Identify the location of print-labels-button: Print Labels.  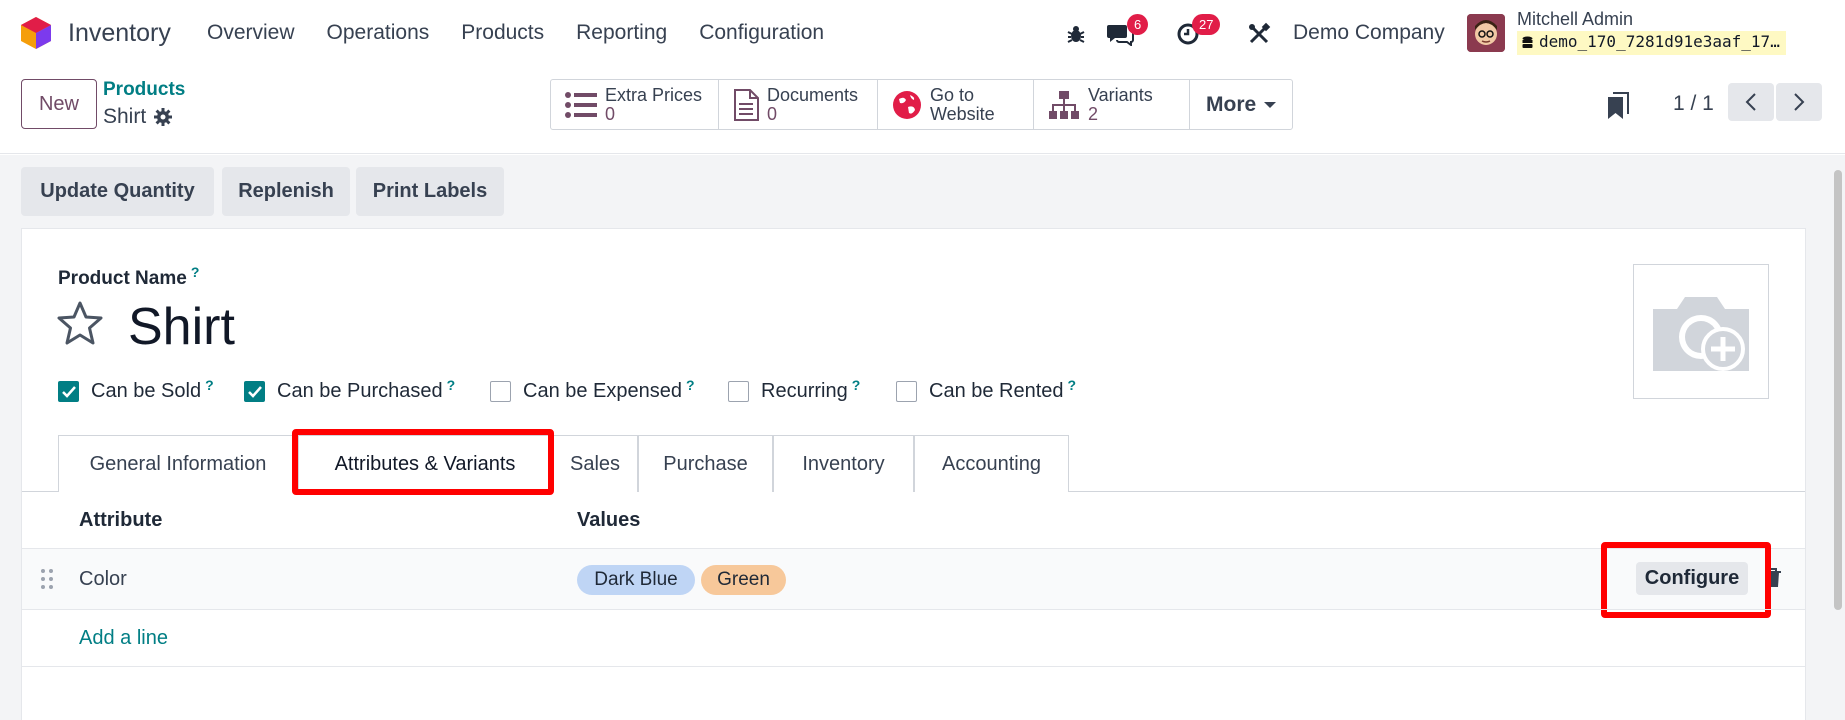
(430, 191).